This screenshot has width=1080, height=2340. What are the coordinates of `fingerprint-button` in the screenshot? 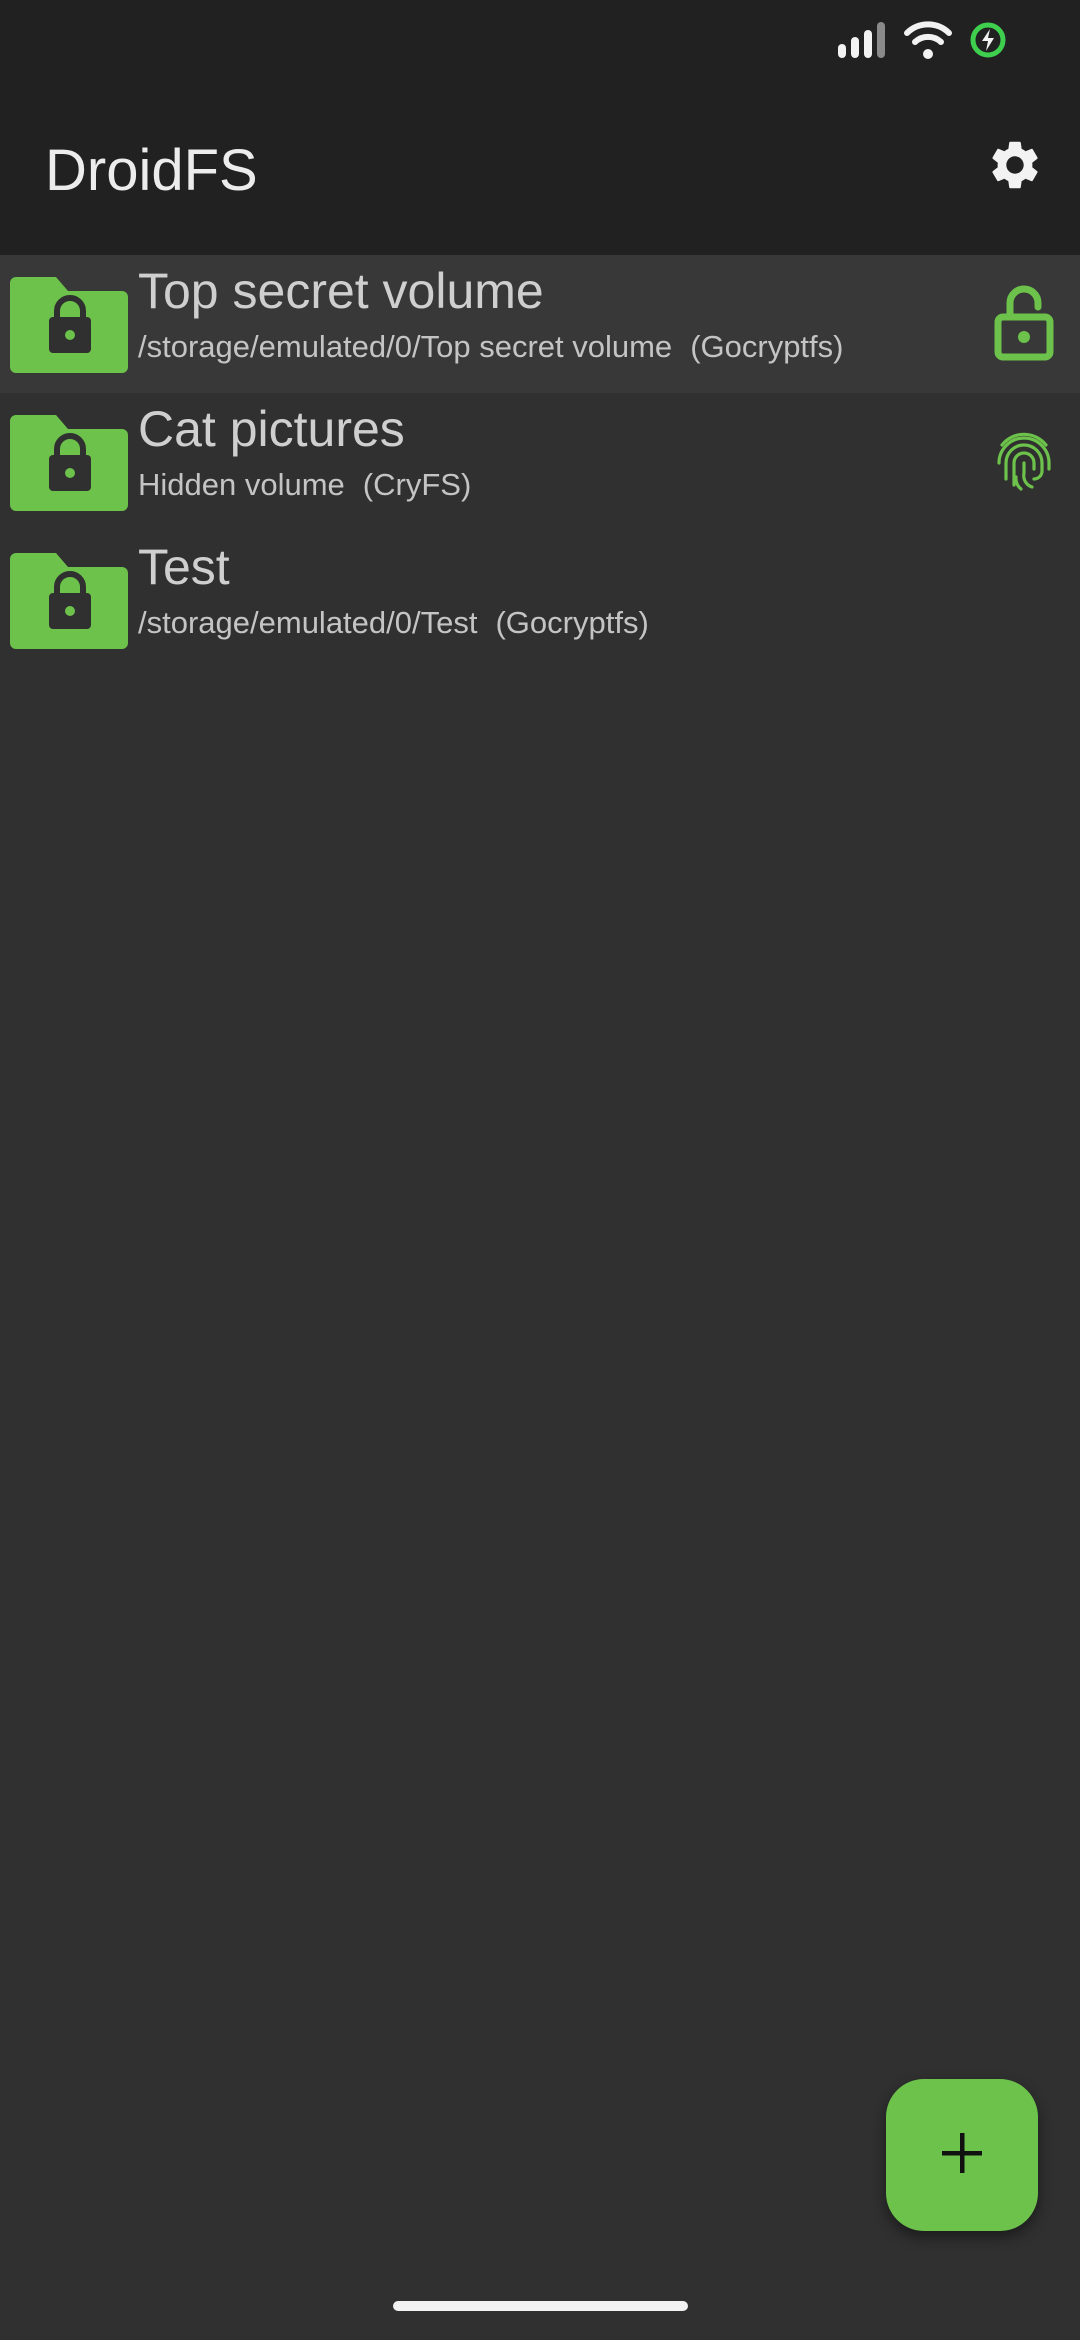 It's located at (1024, 463).